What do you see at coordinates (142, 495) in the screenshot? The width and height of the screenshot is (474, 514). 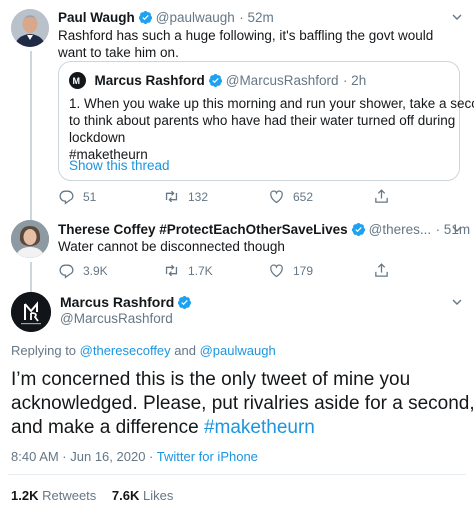 I see `likes-stat: 7.6K Likes` at bounding box center [142, 495].